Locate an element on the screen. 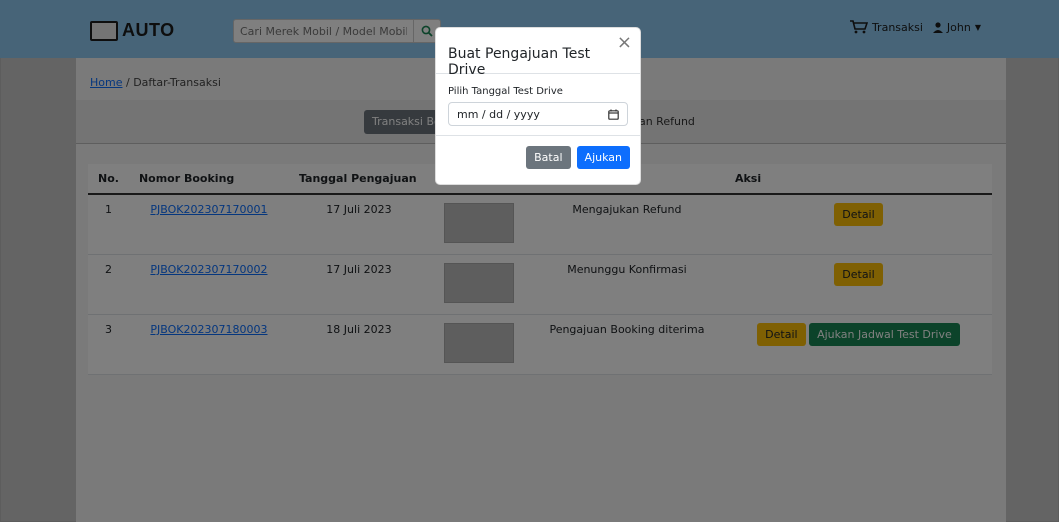 The image size is (1059, 522). date-placeholder: mm / dd / yyyy is located at coordinates (498, 114).